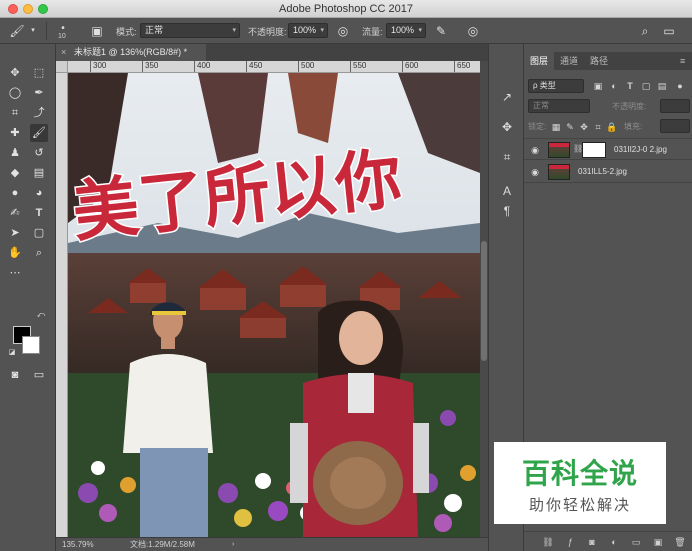  I want to click on horizontal-ruler: 300 350 400 450 500 550 600 650, so click(274, 67).